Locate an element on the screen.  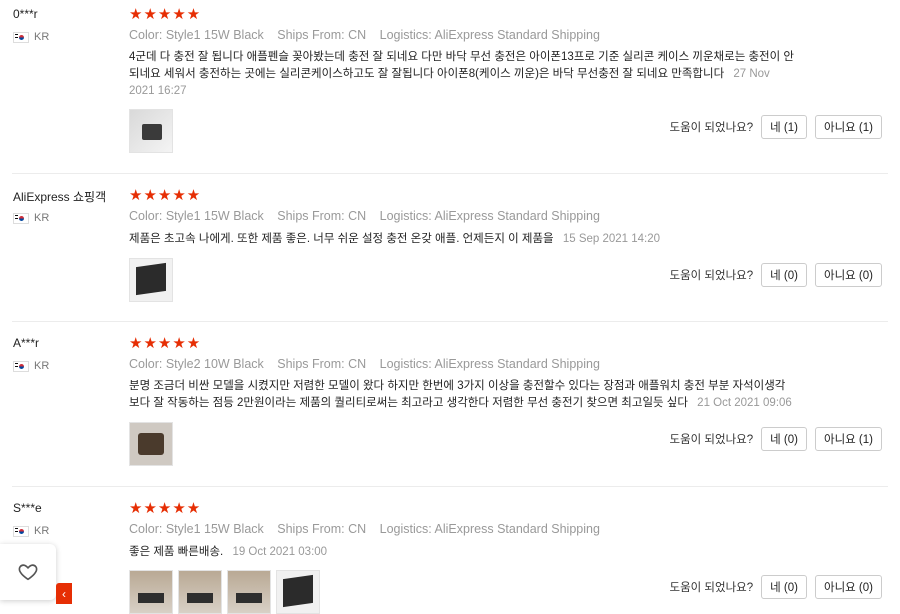
review-date: 21 Oct 2021 09:06 is located at coordinates (744, 403).